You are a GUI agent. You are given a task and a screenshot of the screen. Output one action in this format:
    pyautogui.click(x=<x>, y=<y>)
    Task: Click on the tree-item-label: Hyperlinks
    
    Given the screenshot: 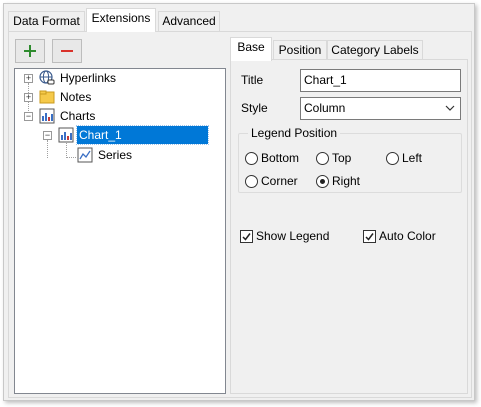 What is the action you would take?
    pyautogui.click(x=88, y=78)
    